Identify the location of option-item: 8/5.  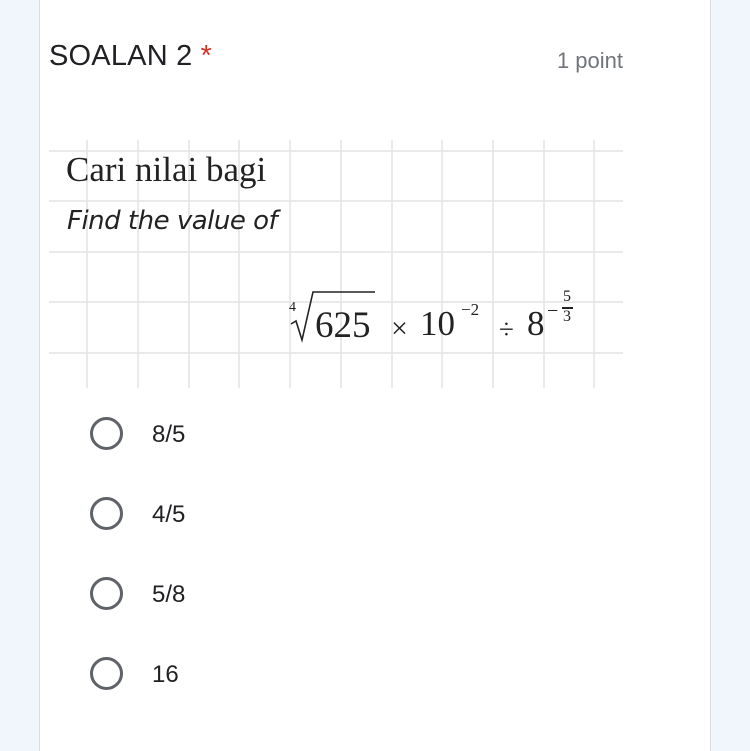
(358, 436).